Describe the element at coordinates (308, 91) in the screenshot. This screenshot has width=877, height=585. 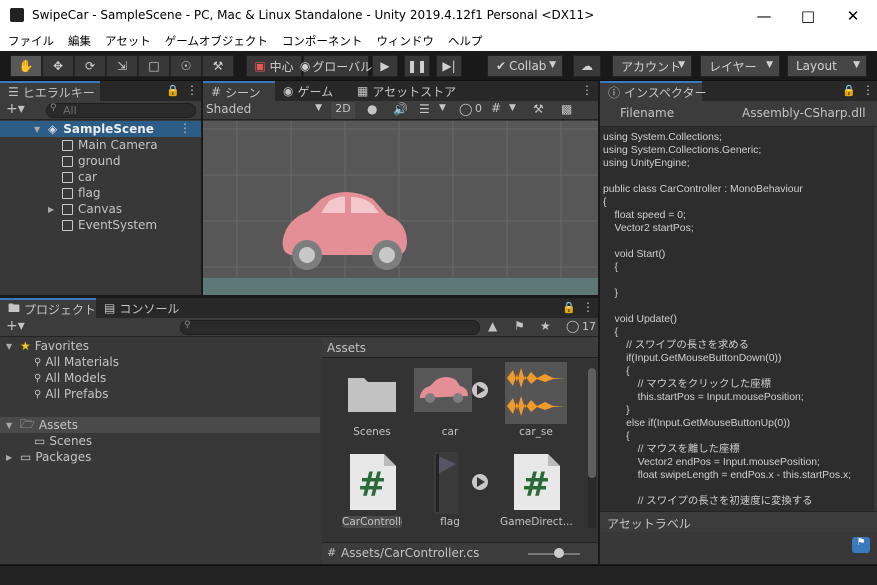
I see `tab-game: ◉ ゲーム` at that location.